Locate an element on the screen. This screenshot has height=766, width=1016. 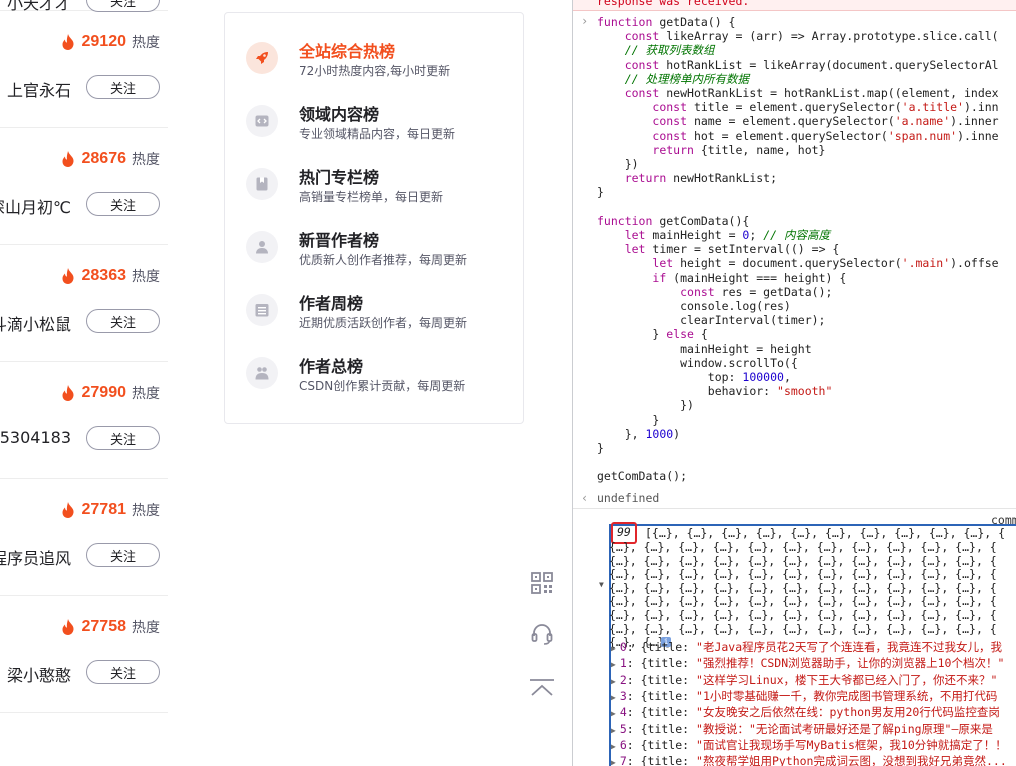
item-index: 6 is located at coordinates (623, 744).